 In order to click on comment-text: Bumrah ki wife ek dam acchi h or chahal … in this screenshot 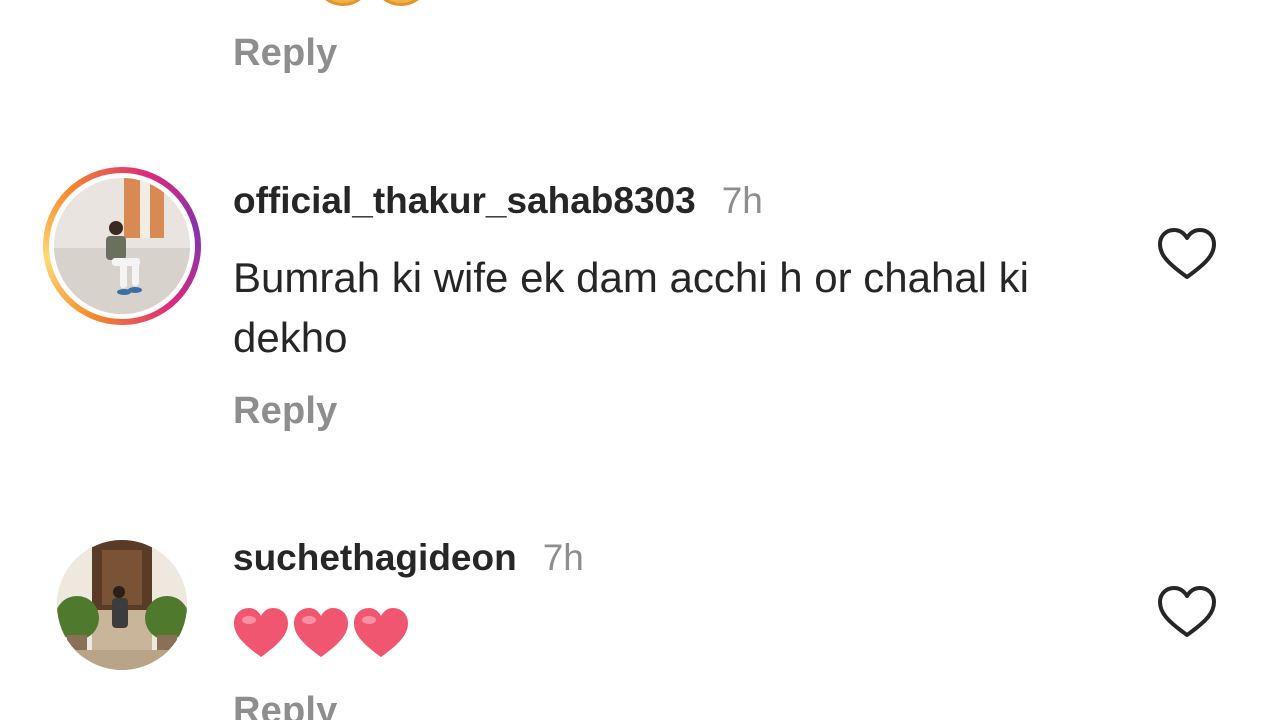, I will do `click(631, 307)`.